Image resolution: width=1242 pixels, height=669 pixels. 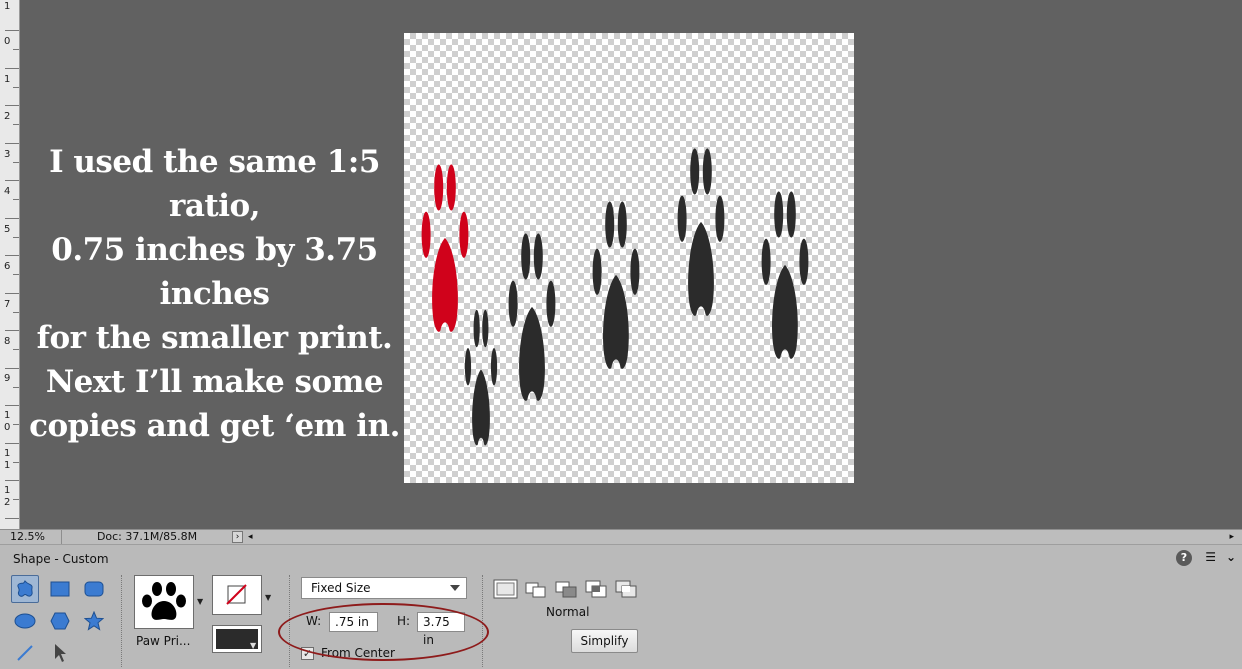 I want to click on paw-print-icon, so click(x=164, y=601).